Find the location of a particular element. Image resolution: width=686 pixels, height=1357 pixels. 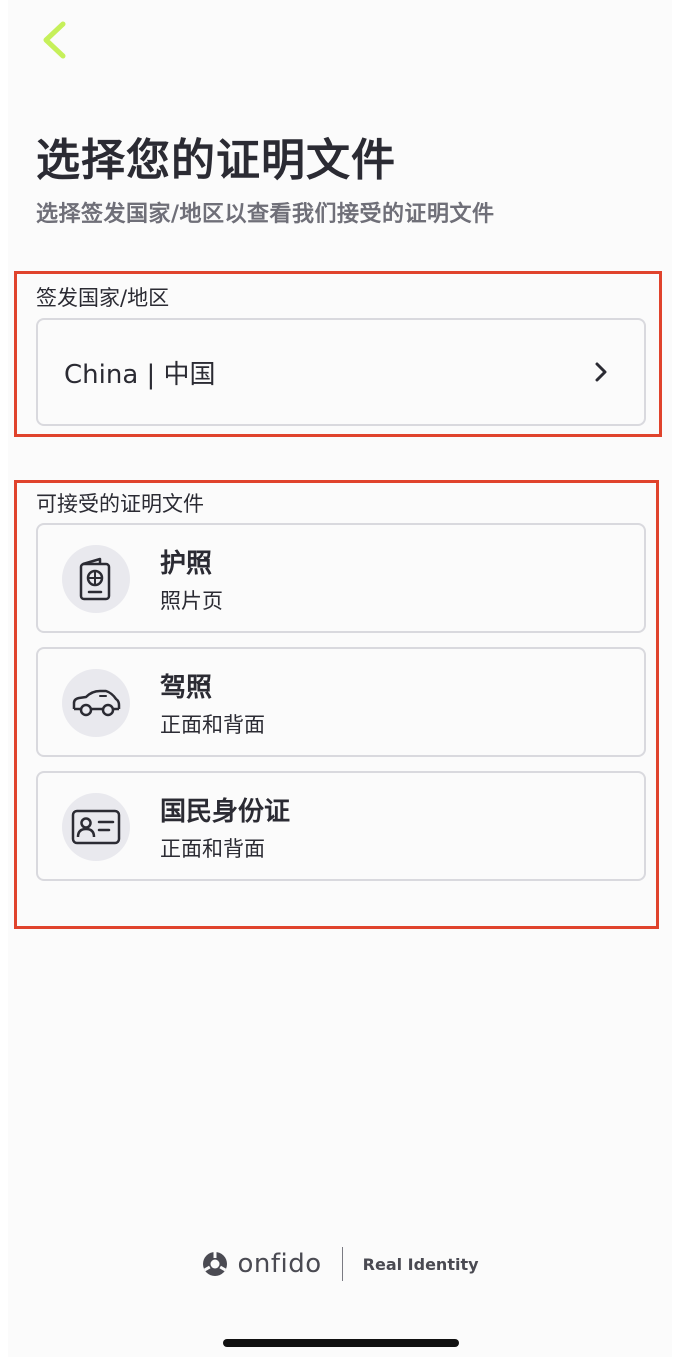

onfido-logo-icon is located at coordinates (215, 1264).